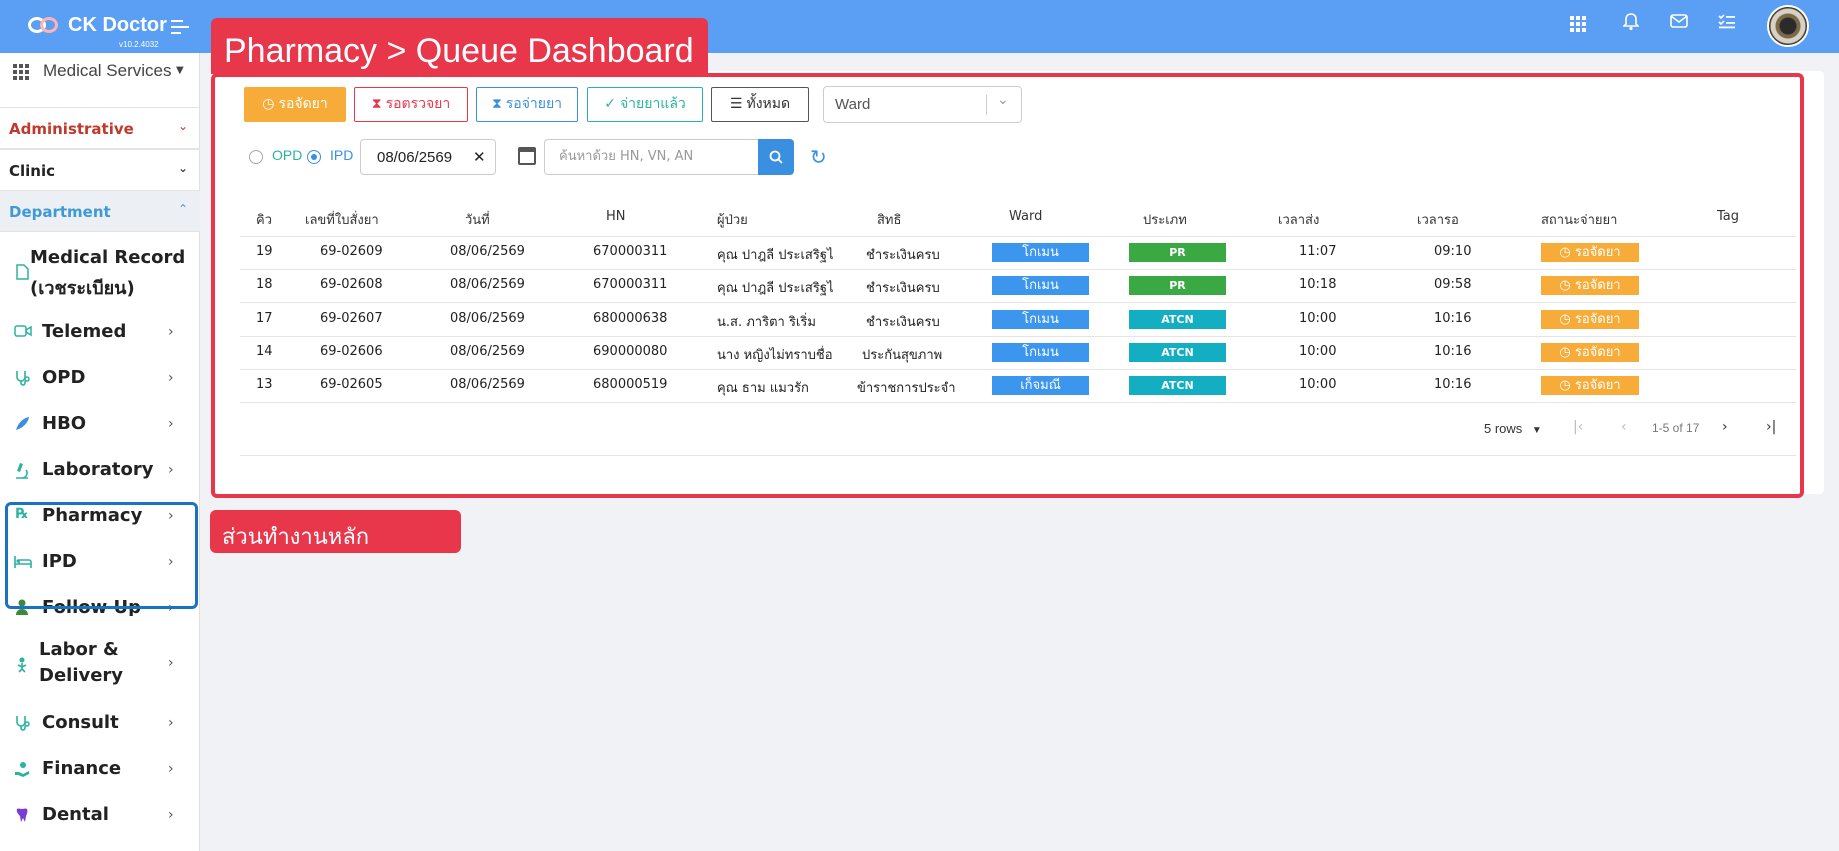  I want to click on ipd-radio-label: IPD, so click(341, 155).